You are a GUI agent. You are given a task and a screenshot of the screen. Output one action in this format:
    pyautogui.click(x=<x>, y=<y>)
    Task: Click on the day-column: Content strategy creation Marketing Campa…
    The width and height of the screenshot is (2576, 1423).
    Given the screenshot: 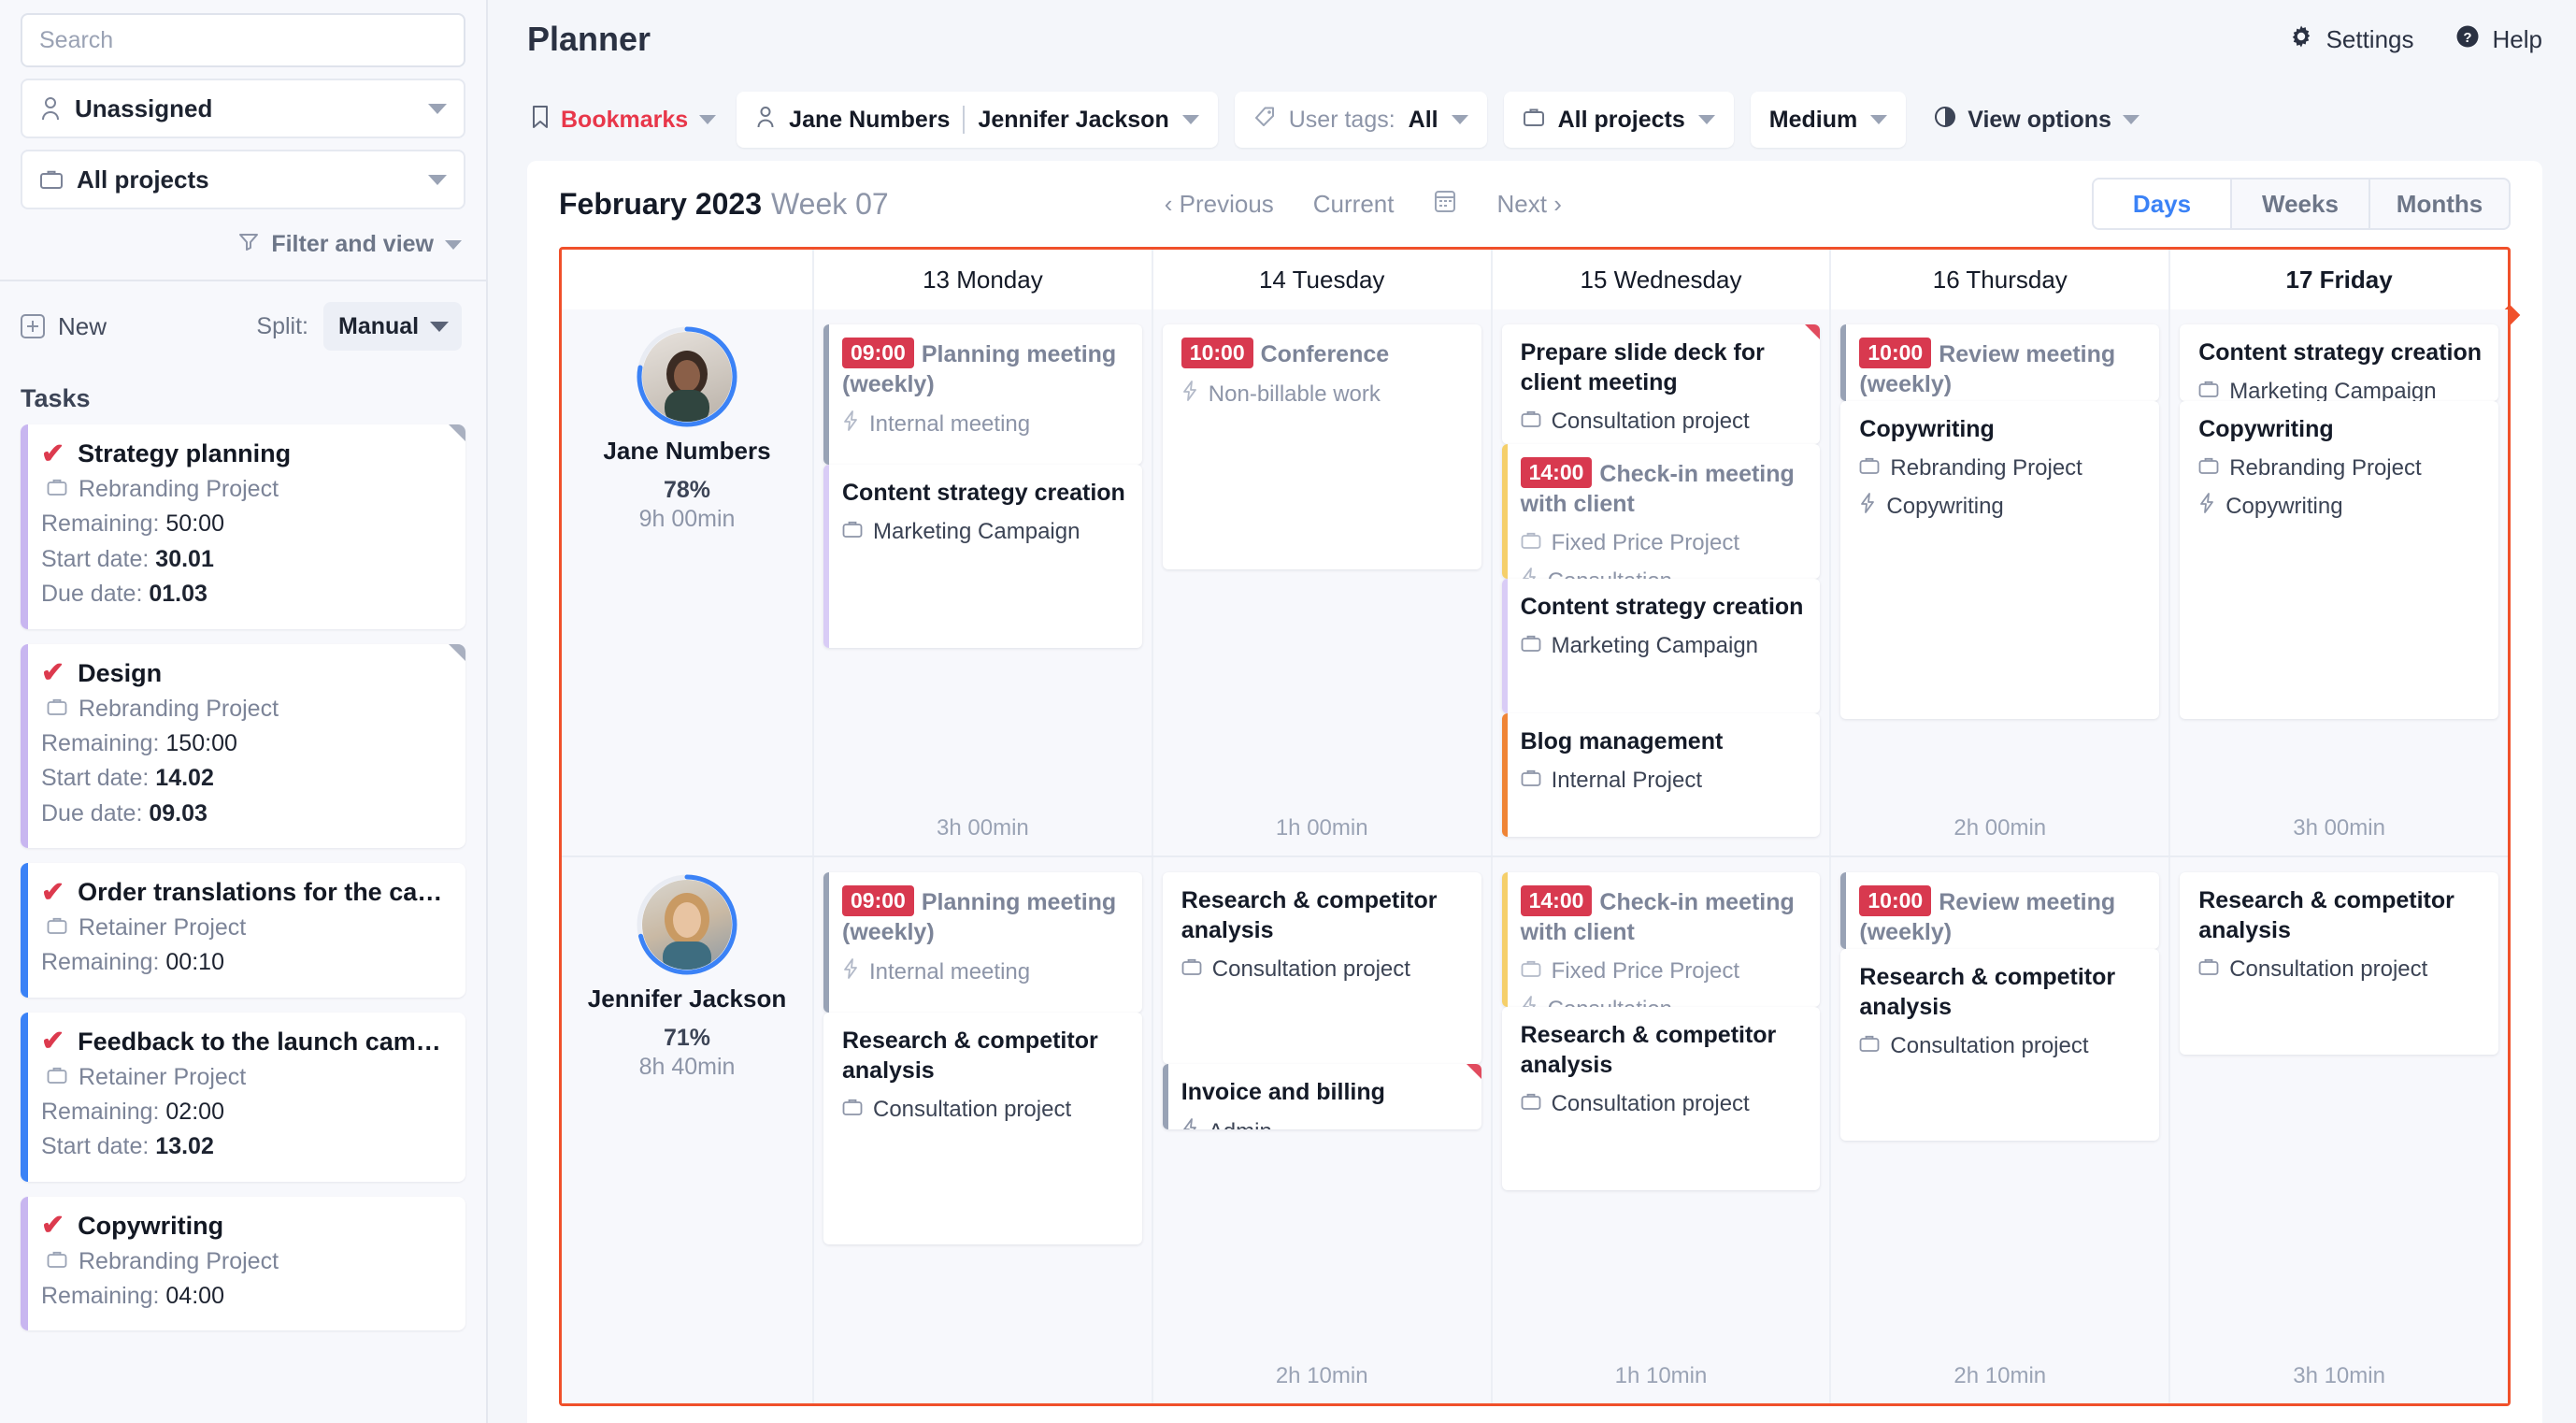 What is the action you would take?
    pyautogui.click(x=2338, y=582)
    